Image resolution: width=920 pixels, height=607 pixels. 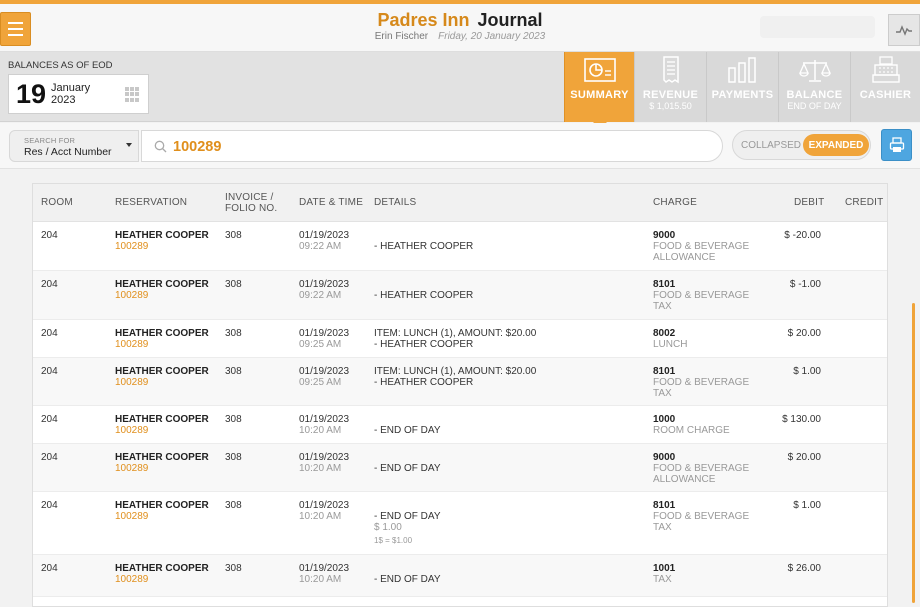 I want to click on tab-cashier: CASHIER, so click(x=885, y=87).